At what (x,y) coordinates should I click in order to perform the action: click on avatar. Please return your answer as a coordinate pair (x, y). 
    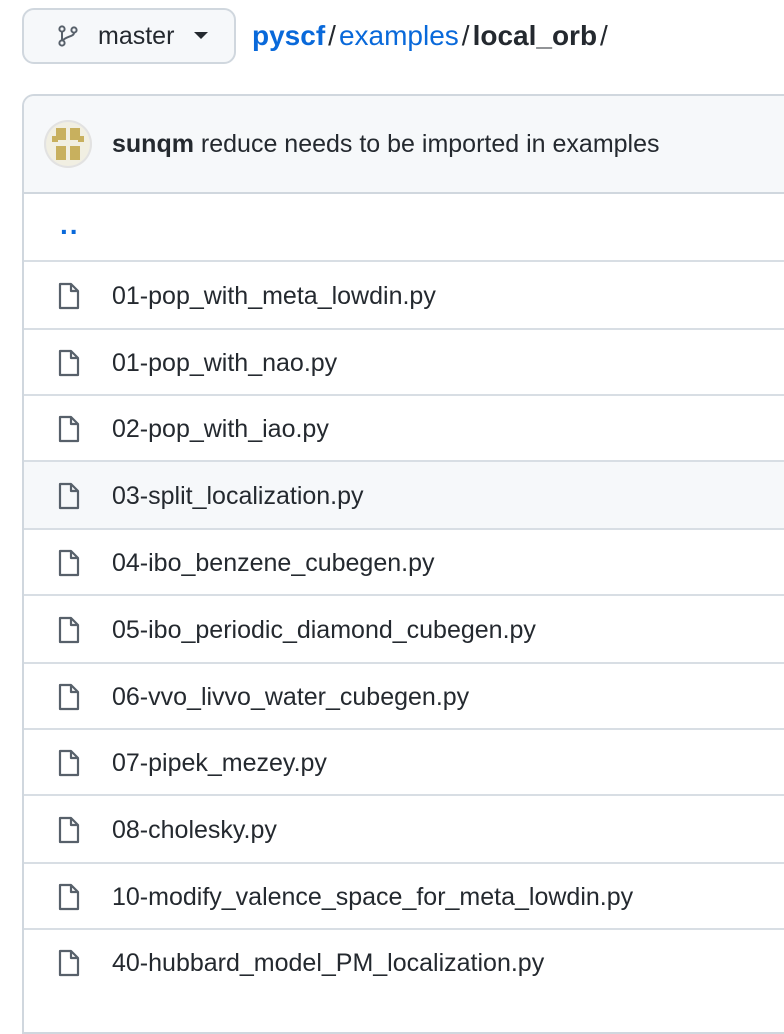
    Looking at the image, I should click on (68, 144).